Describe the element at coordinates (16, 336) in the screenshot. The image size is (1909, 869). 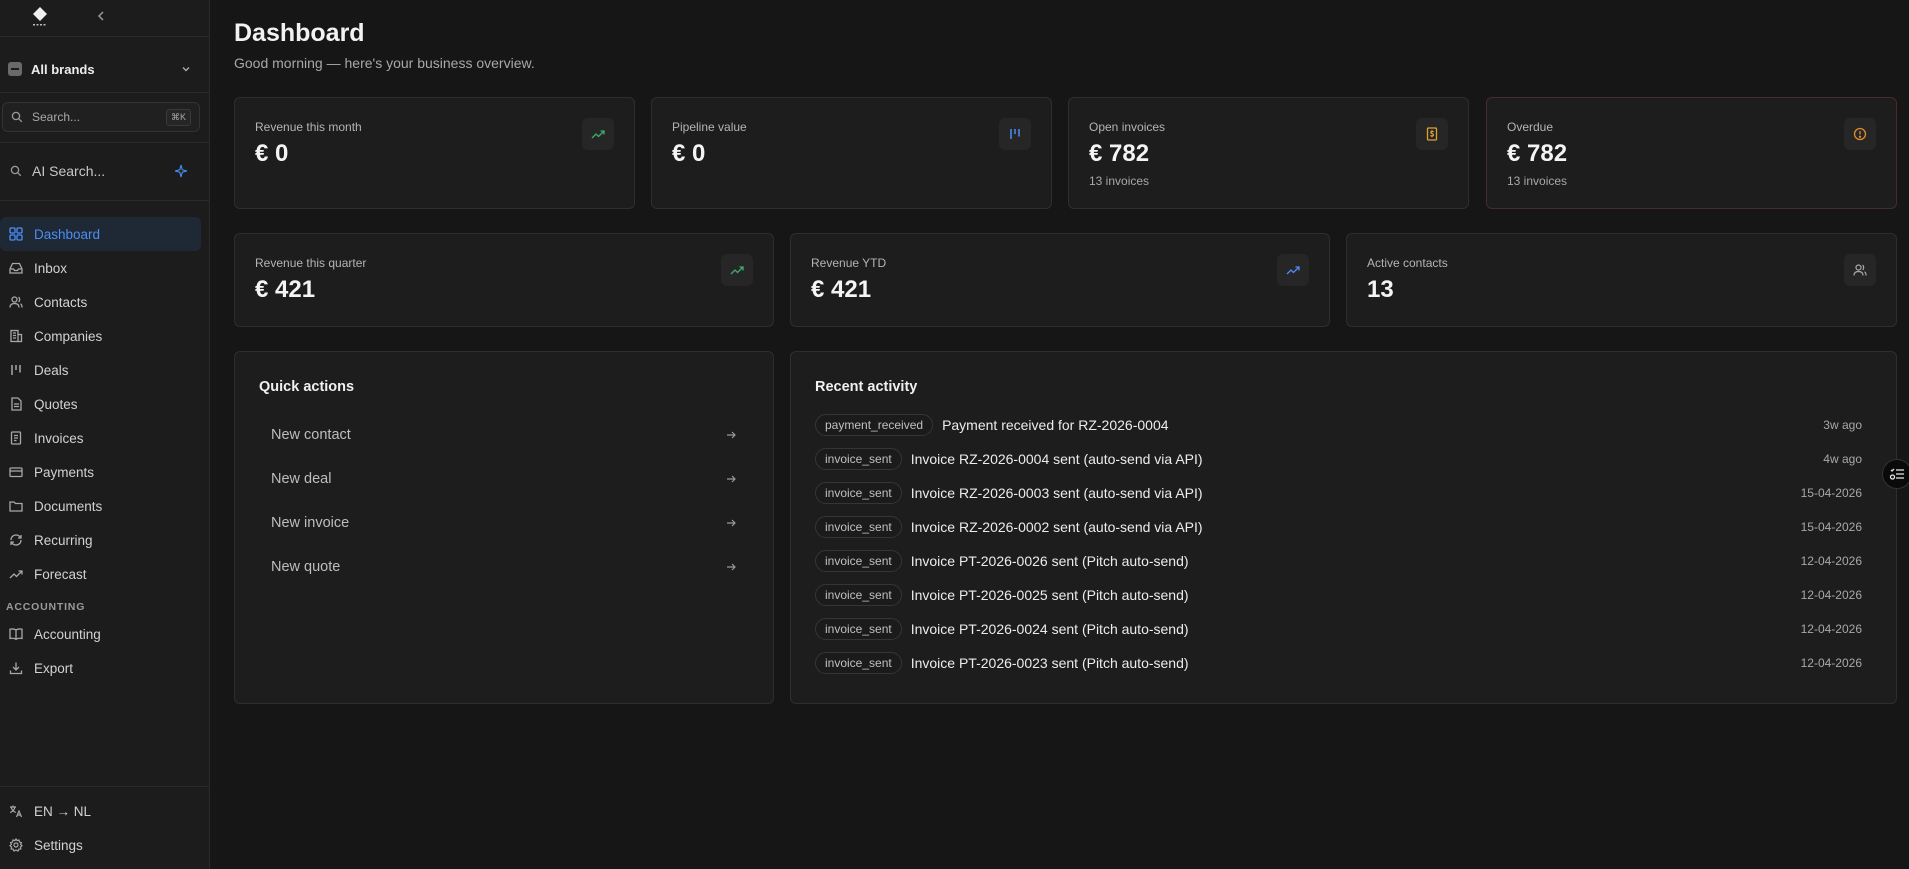
I see `building-icon` at that location.